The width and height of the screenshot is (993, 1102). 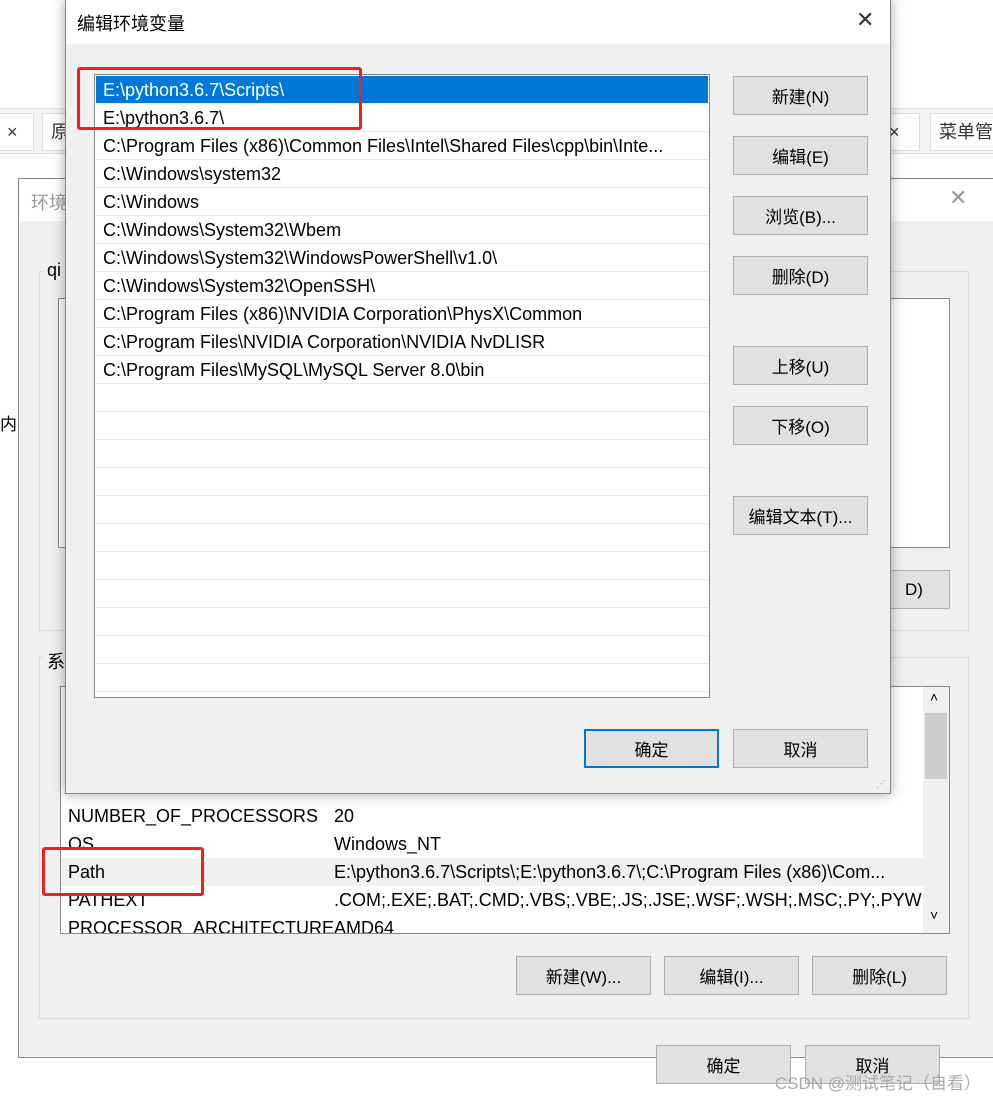 I want to click on scroll-down-icon: ˅, so click(x=934, y=915).